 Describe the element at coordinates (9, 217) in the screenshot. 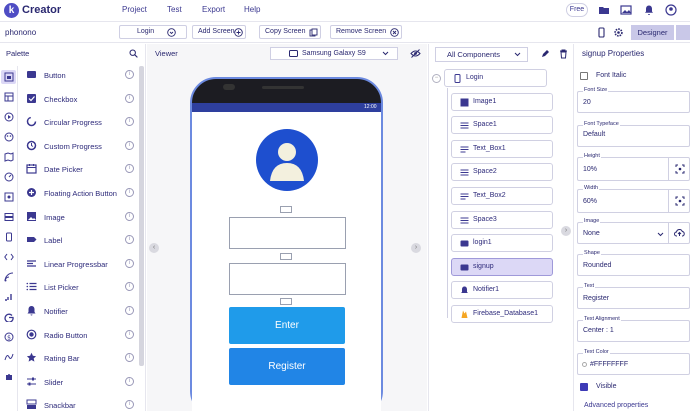

I see `storage-icon` at that location.